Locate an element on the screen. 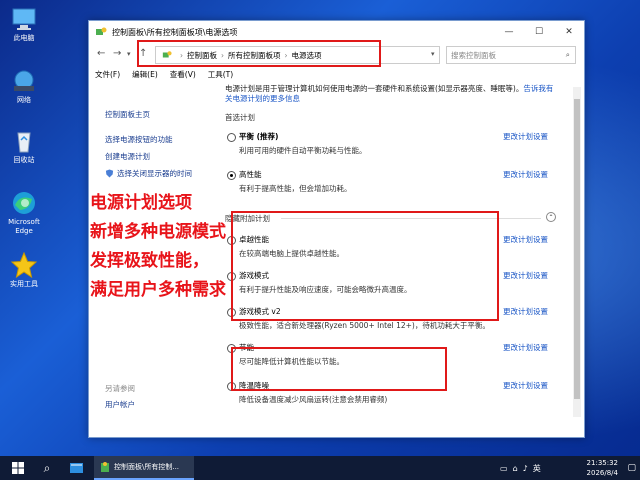  search-input: 搜索控制面板 ⌕ is located at coordinates (511, 55).